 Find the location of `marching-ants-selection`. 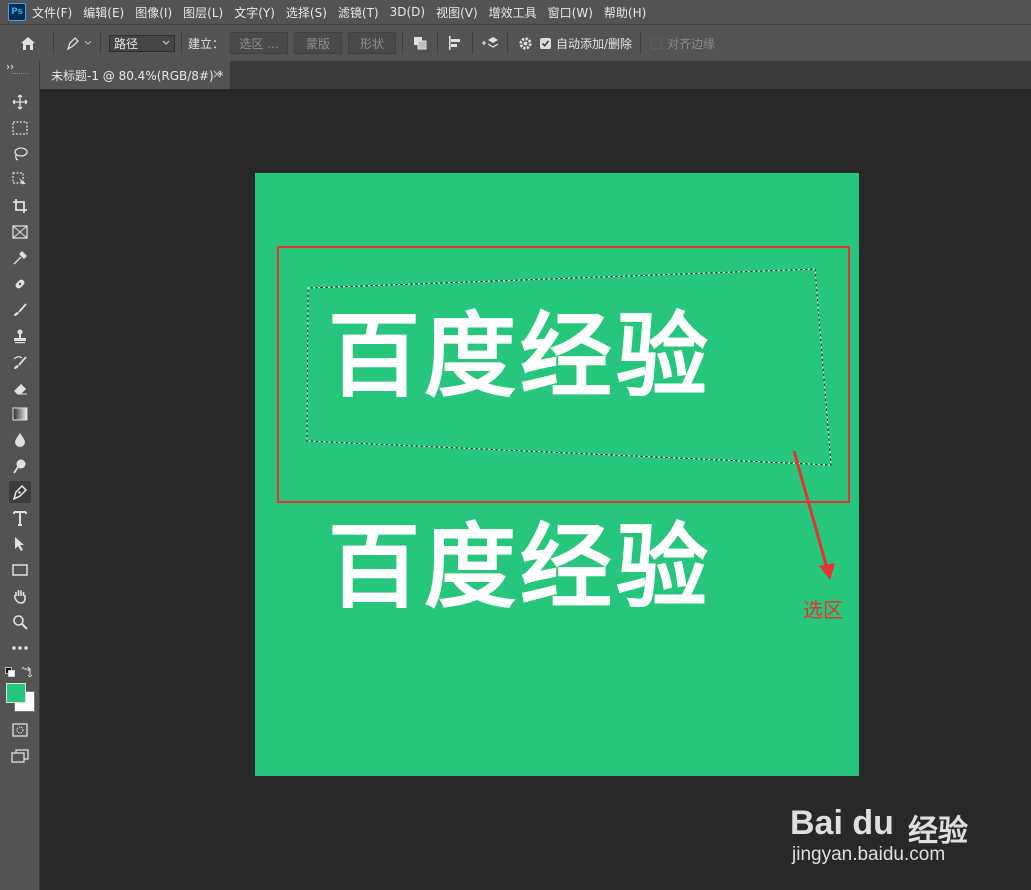

marching-ants-selection is located at coordinates (569, 367).